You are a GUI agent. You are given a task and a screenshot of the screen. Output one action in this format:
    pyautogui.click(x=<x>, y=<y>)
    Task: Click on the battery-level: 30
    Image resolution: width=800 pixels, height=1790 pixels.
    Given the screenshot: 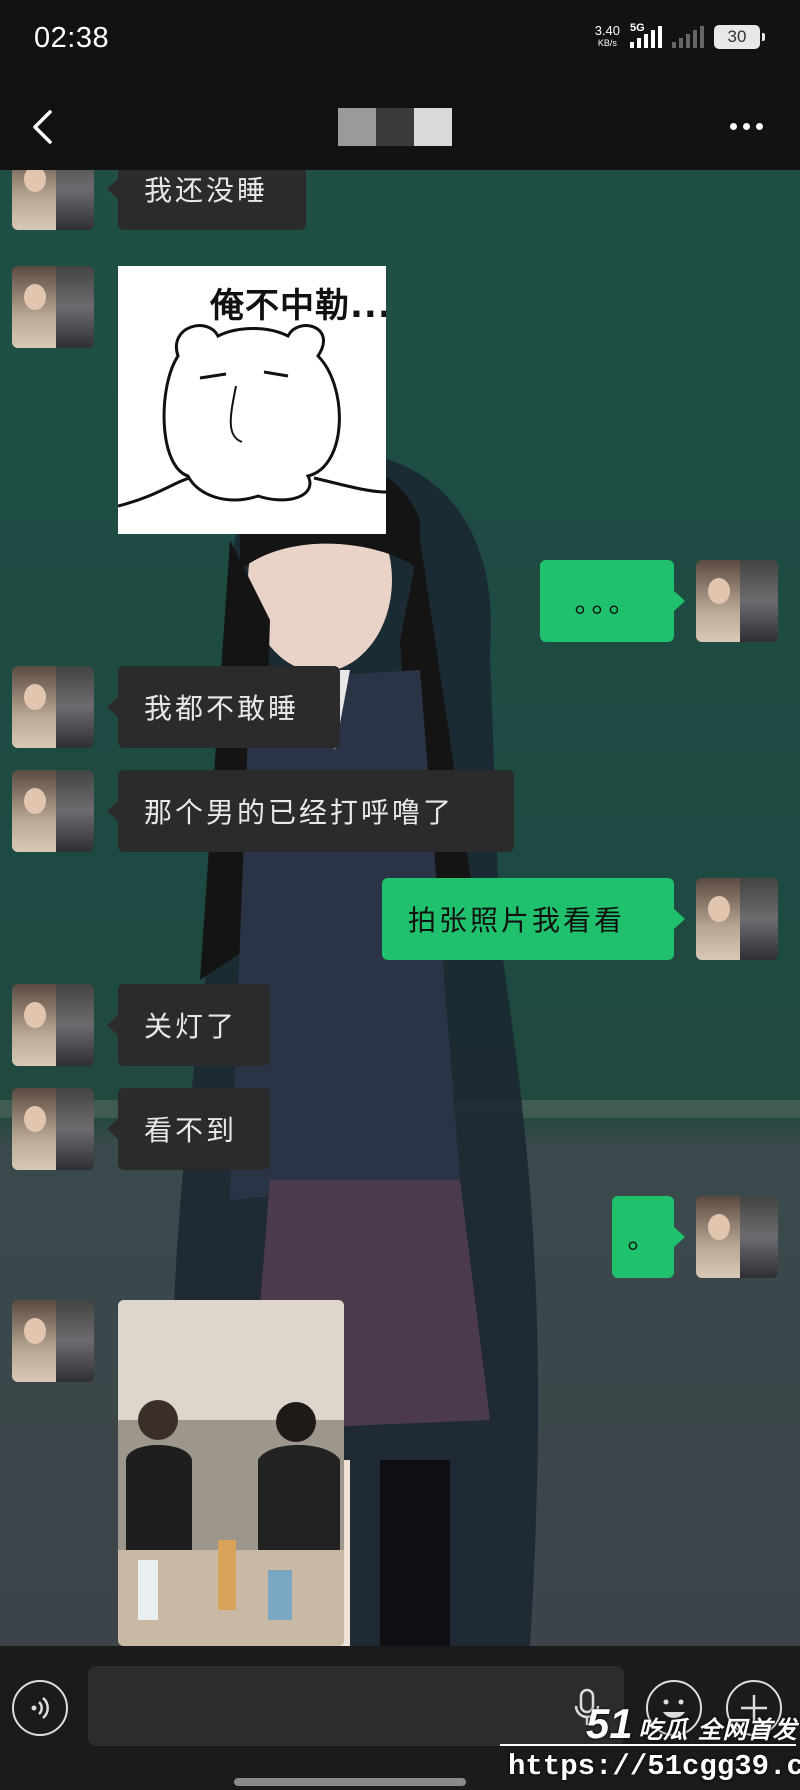 What is the action you would take?
    pyautogui.click(x=737, y=36)
    